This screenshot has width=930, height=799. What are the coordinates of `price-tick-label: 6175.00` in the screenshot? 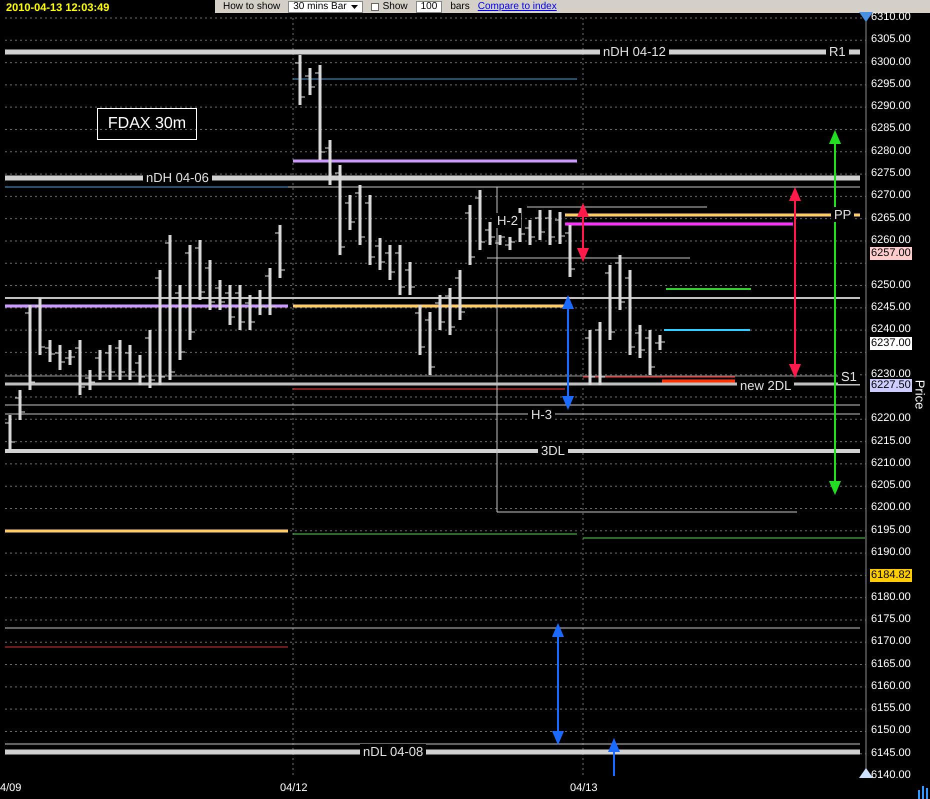 It's located at (891, 619).